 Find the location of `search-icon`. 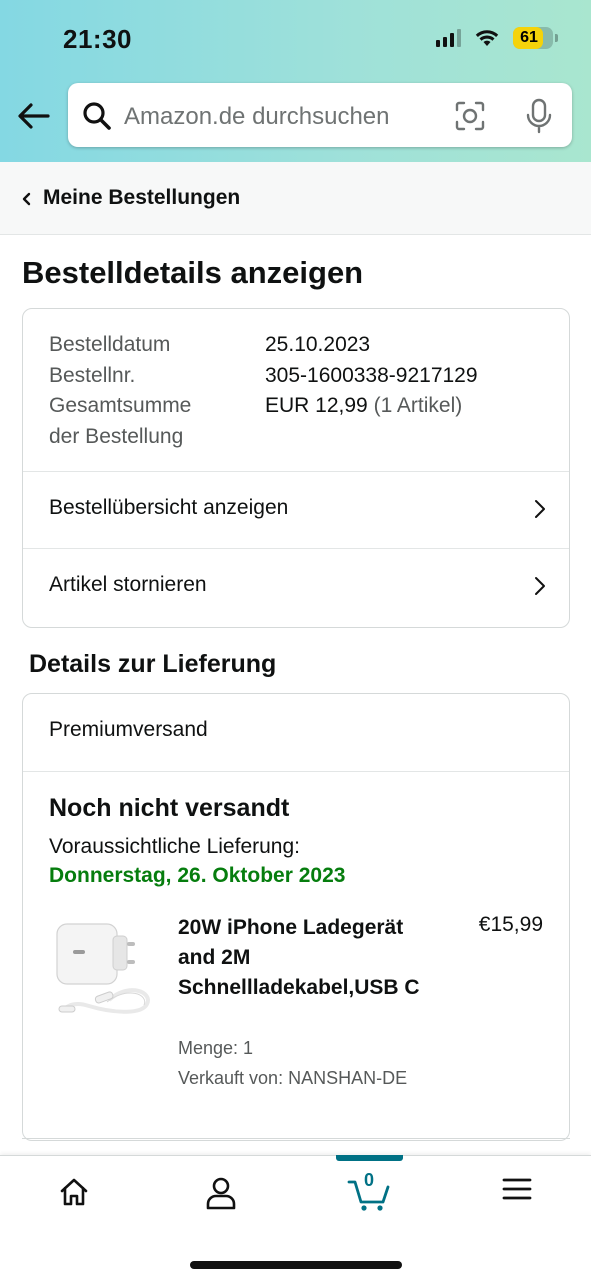

search-icon is located at coordinates (97, 116).